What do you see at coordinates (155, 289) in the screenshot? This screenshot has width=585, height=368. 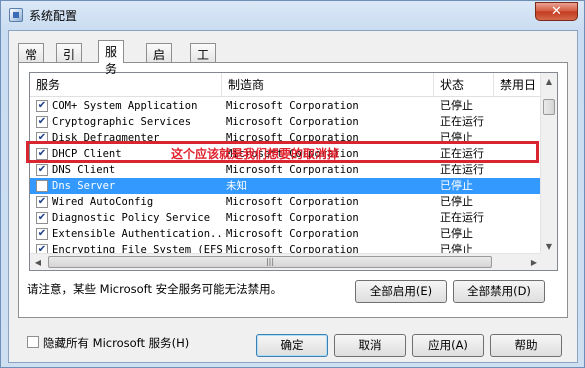 I see `security-note: 请注意，某些 Microsoft 安全服务可能无法禁用。` at bounding box center [155, 289].